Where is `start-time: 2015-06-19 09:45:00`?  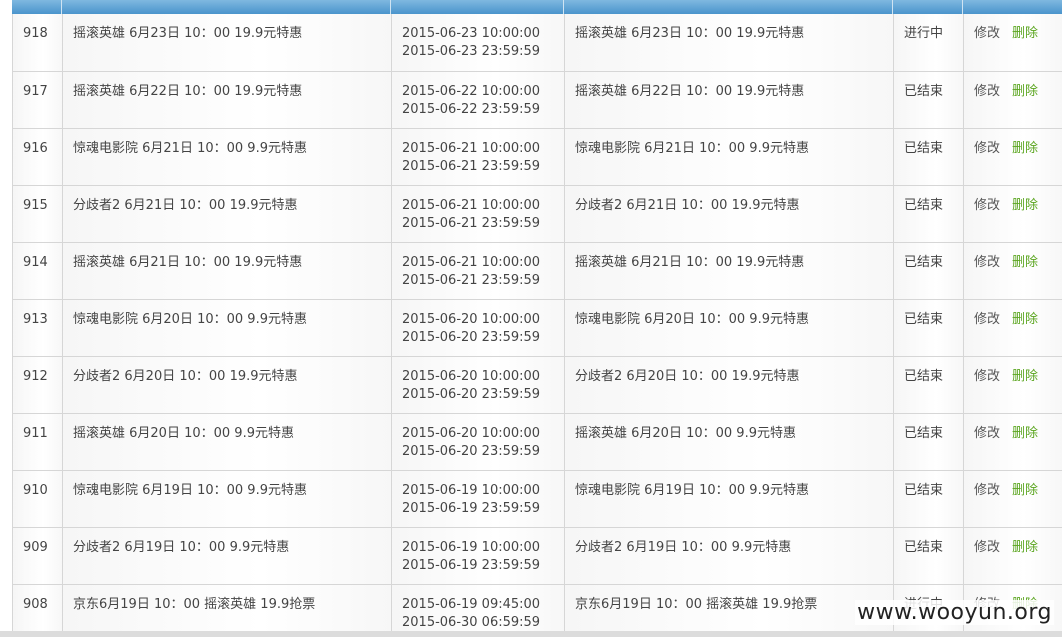 start-time: 2015-06-19 09:45:00 is located at coordinates (471, 604).